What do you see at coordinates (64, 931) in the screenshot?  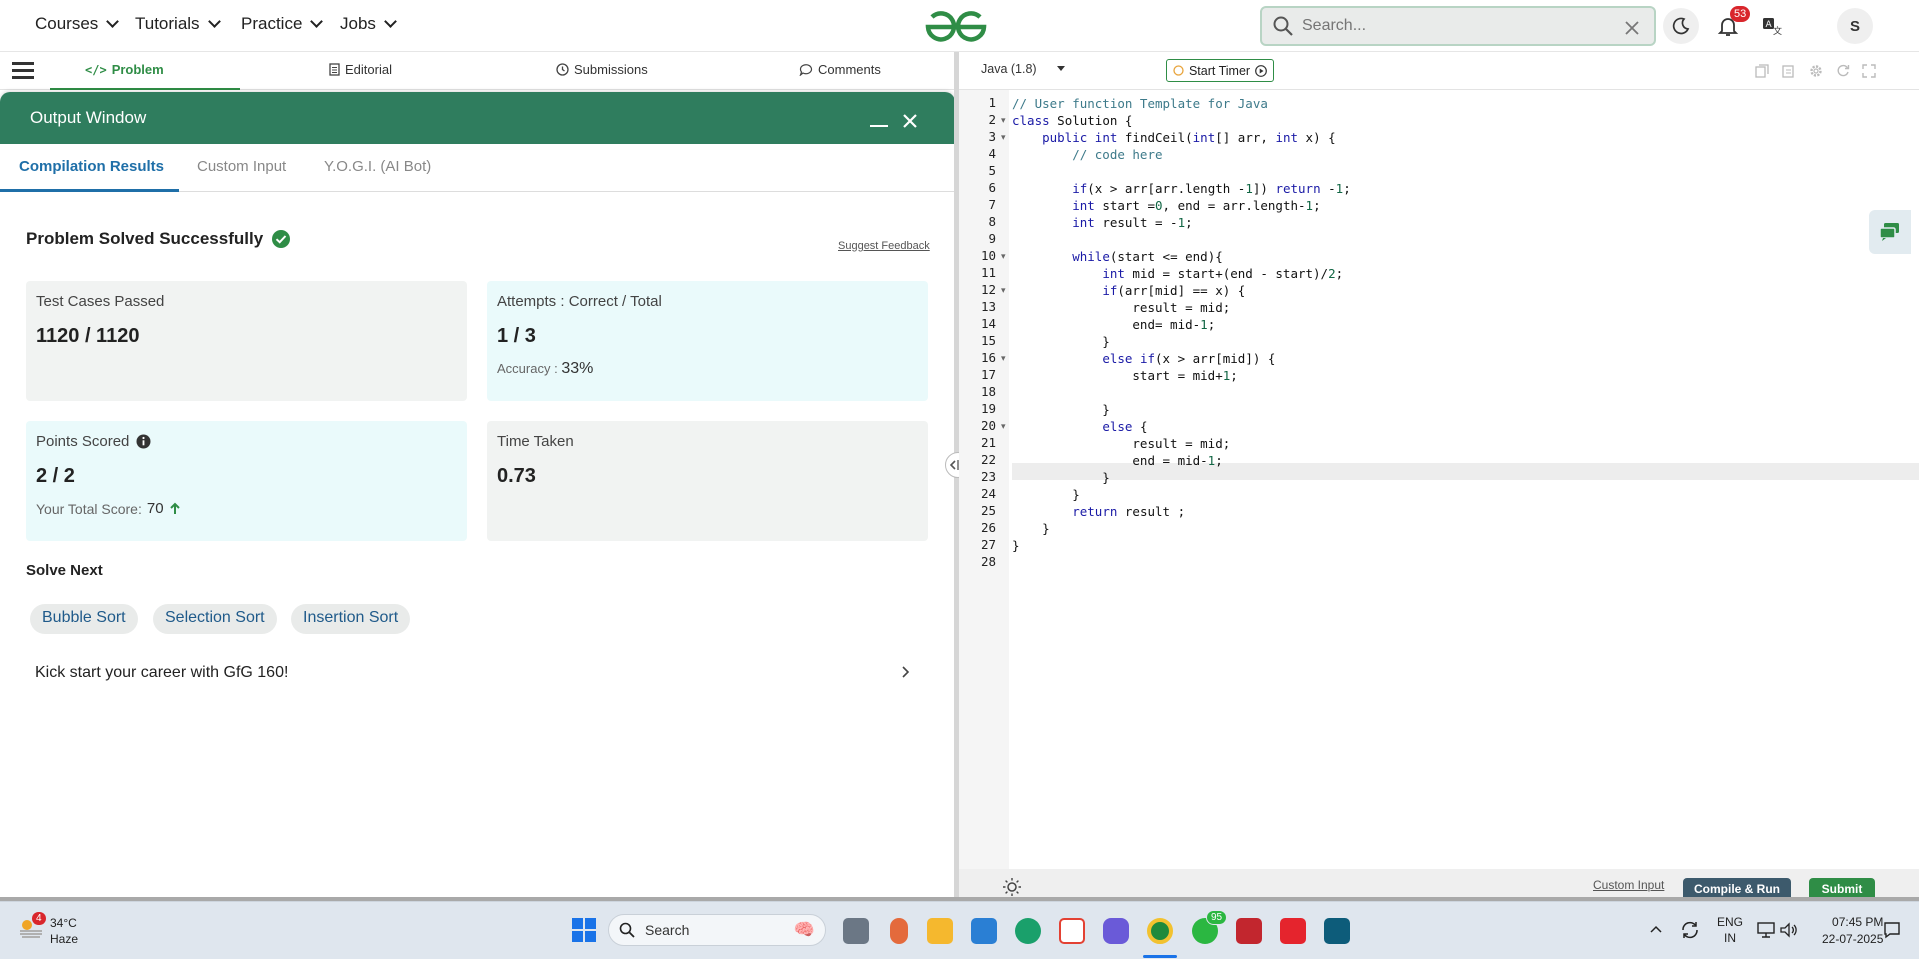 I see `weather-widget: 34°C Haze` at bounding box center [64, 931].